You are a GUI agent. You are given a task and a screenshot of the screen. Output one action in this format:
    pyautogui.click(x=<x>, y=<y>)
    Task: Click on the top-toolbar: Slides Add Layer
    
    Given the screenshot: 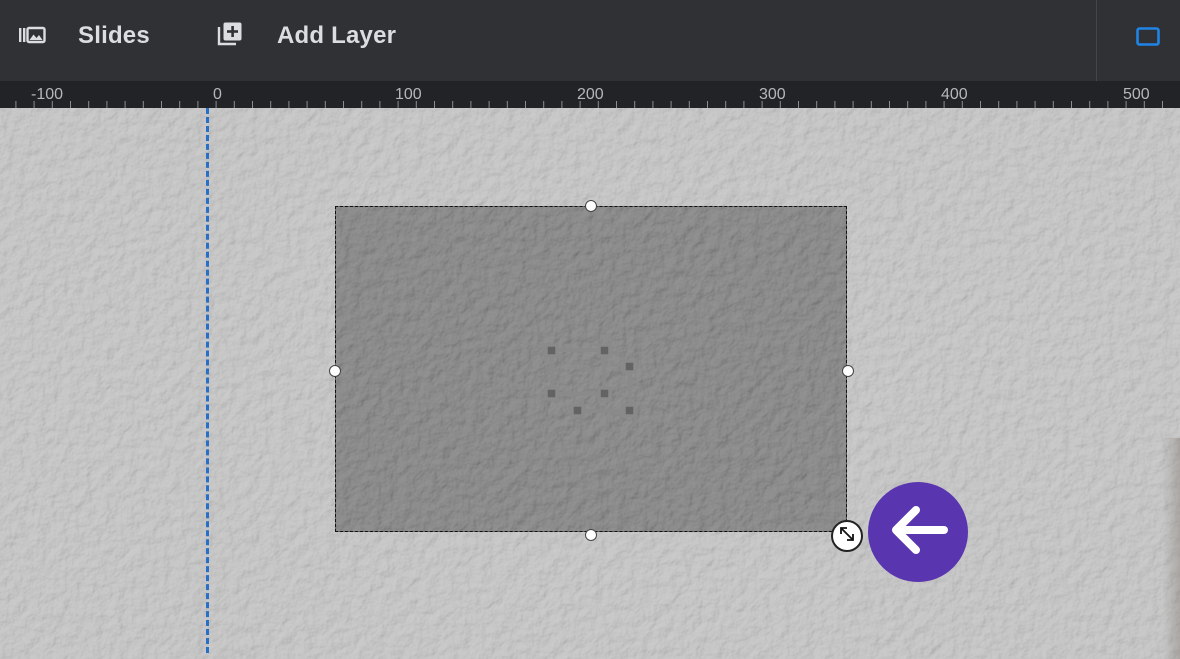 What is the action you would take?
    pyautogui.click(x=590, y=40)
    